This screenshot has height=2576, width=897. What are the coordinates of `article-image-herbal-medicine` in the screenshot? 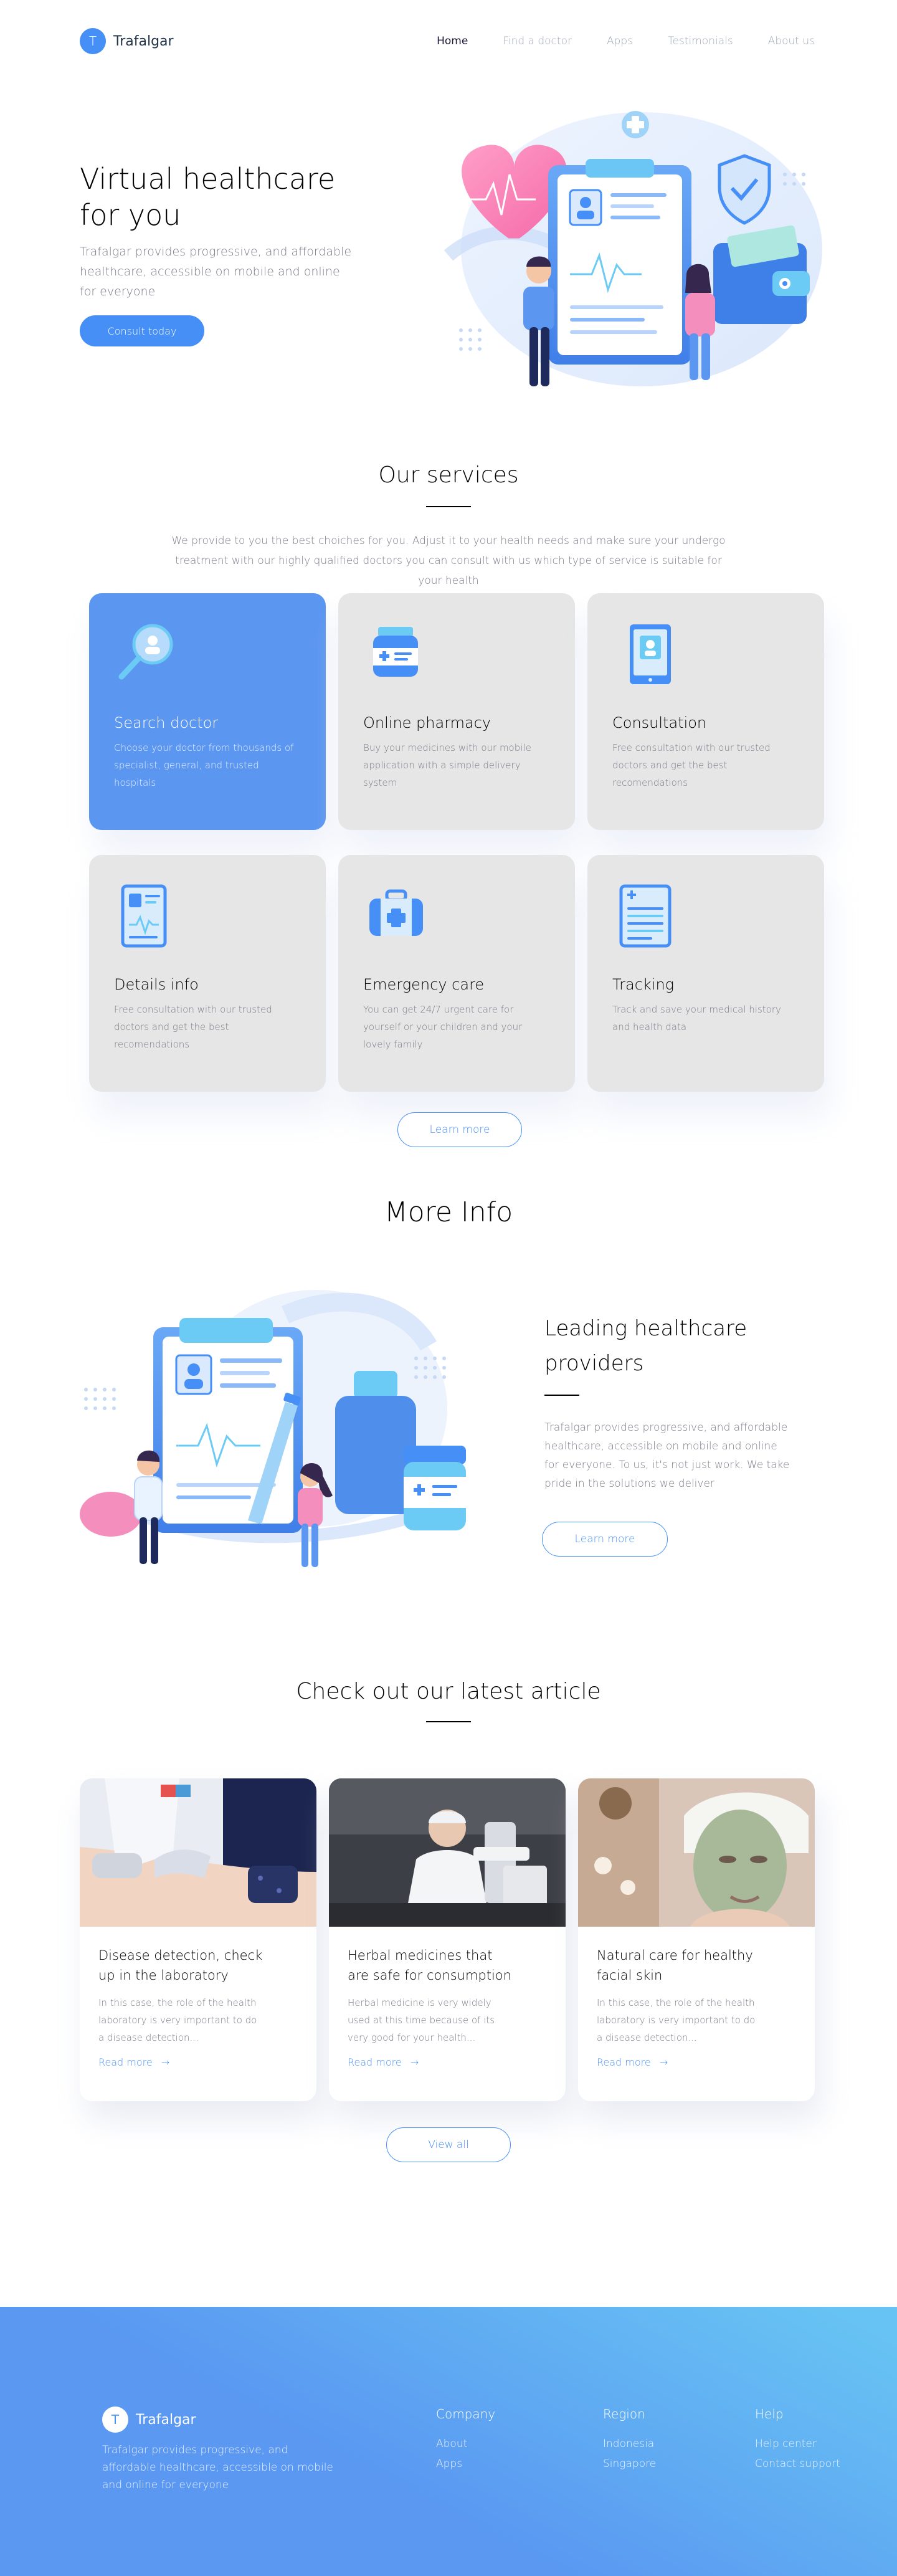 It's located at (448, 1852).